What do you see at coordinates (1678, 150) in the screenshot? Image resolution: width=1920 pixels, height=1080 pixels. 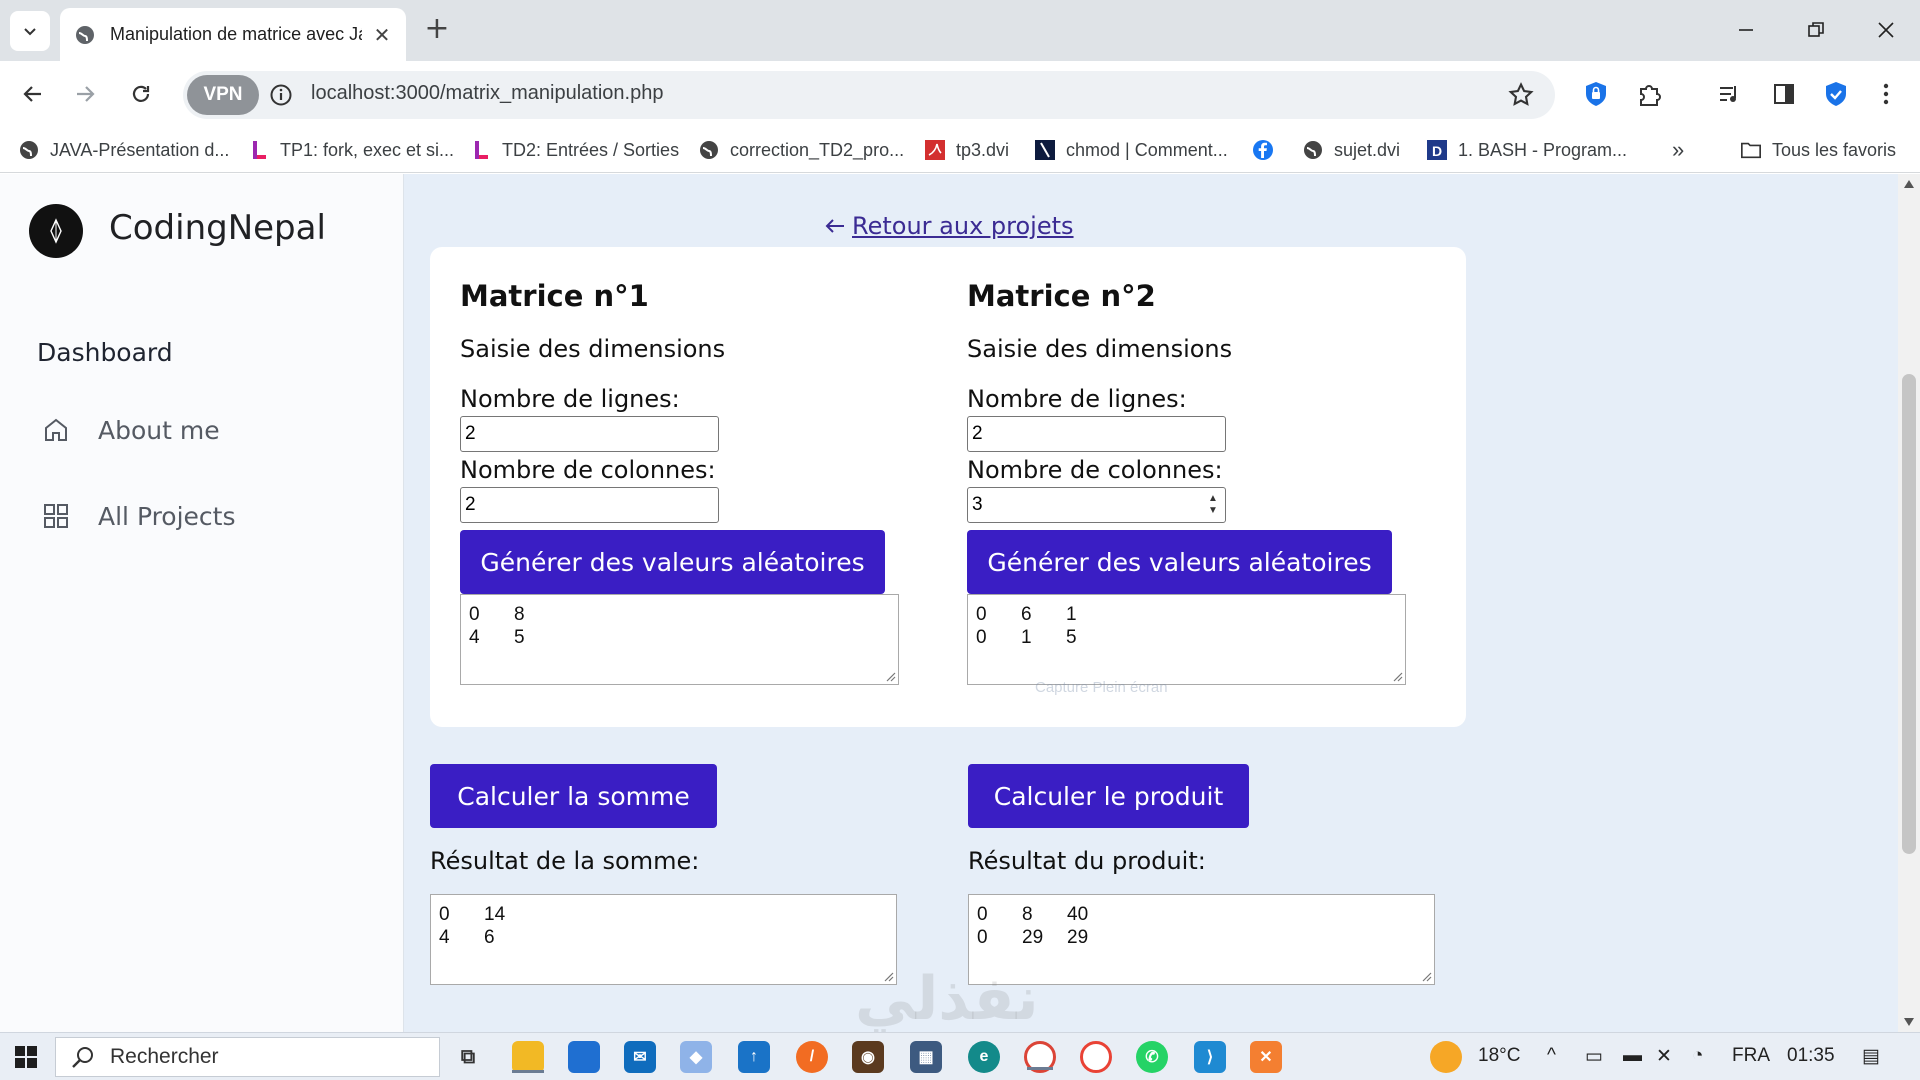 I see `more-bookmarks-button: »` at bounding box center [1678, 150].